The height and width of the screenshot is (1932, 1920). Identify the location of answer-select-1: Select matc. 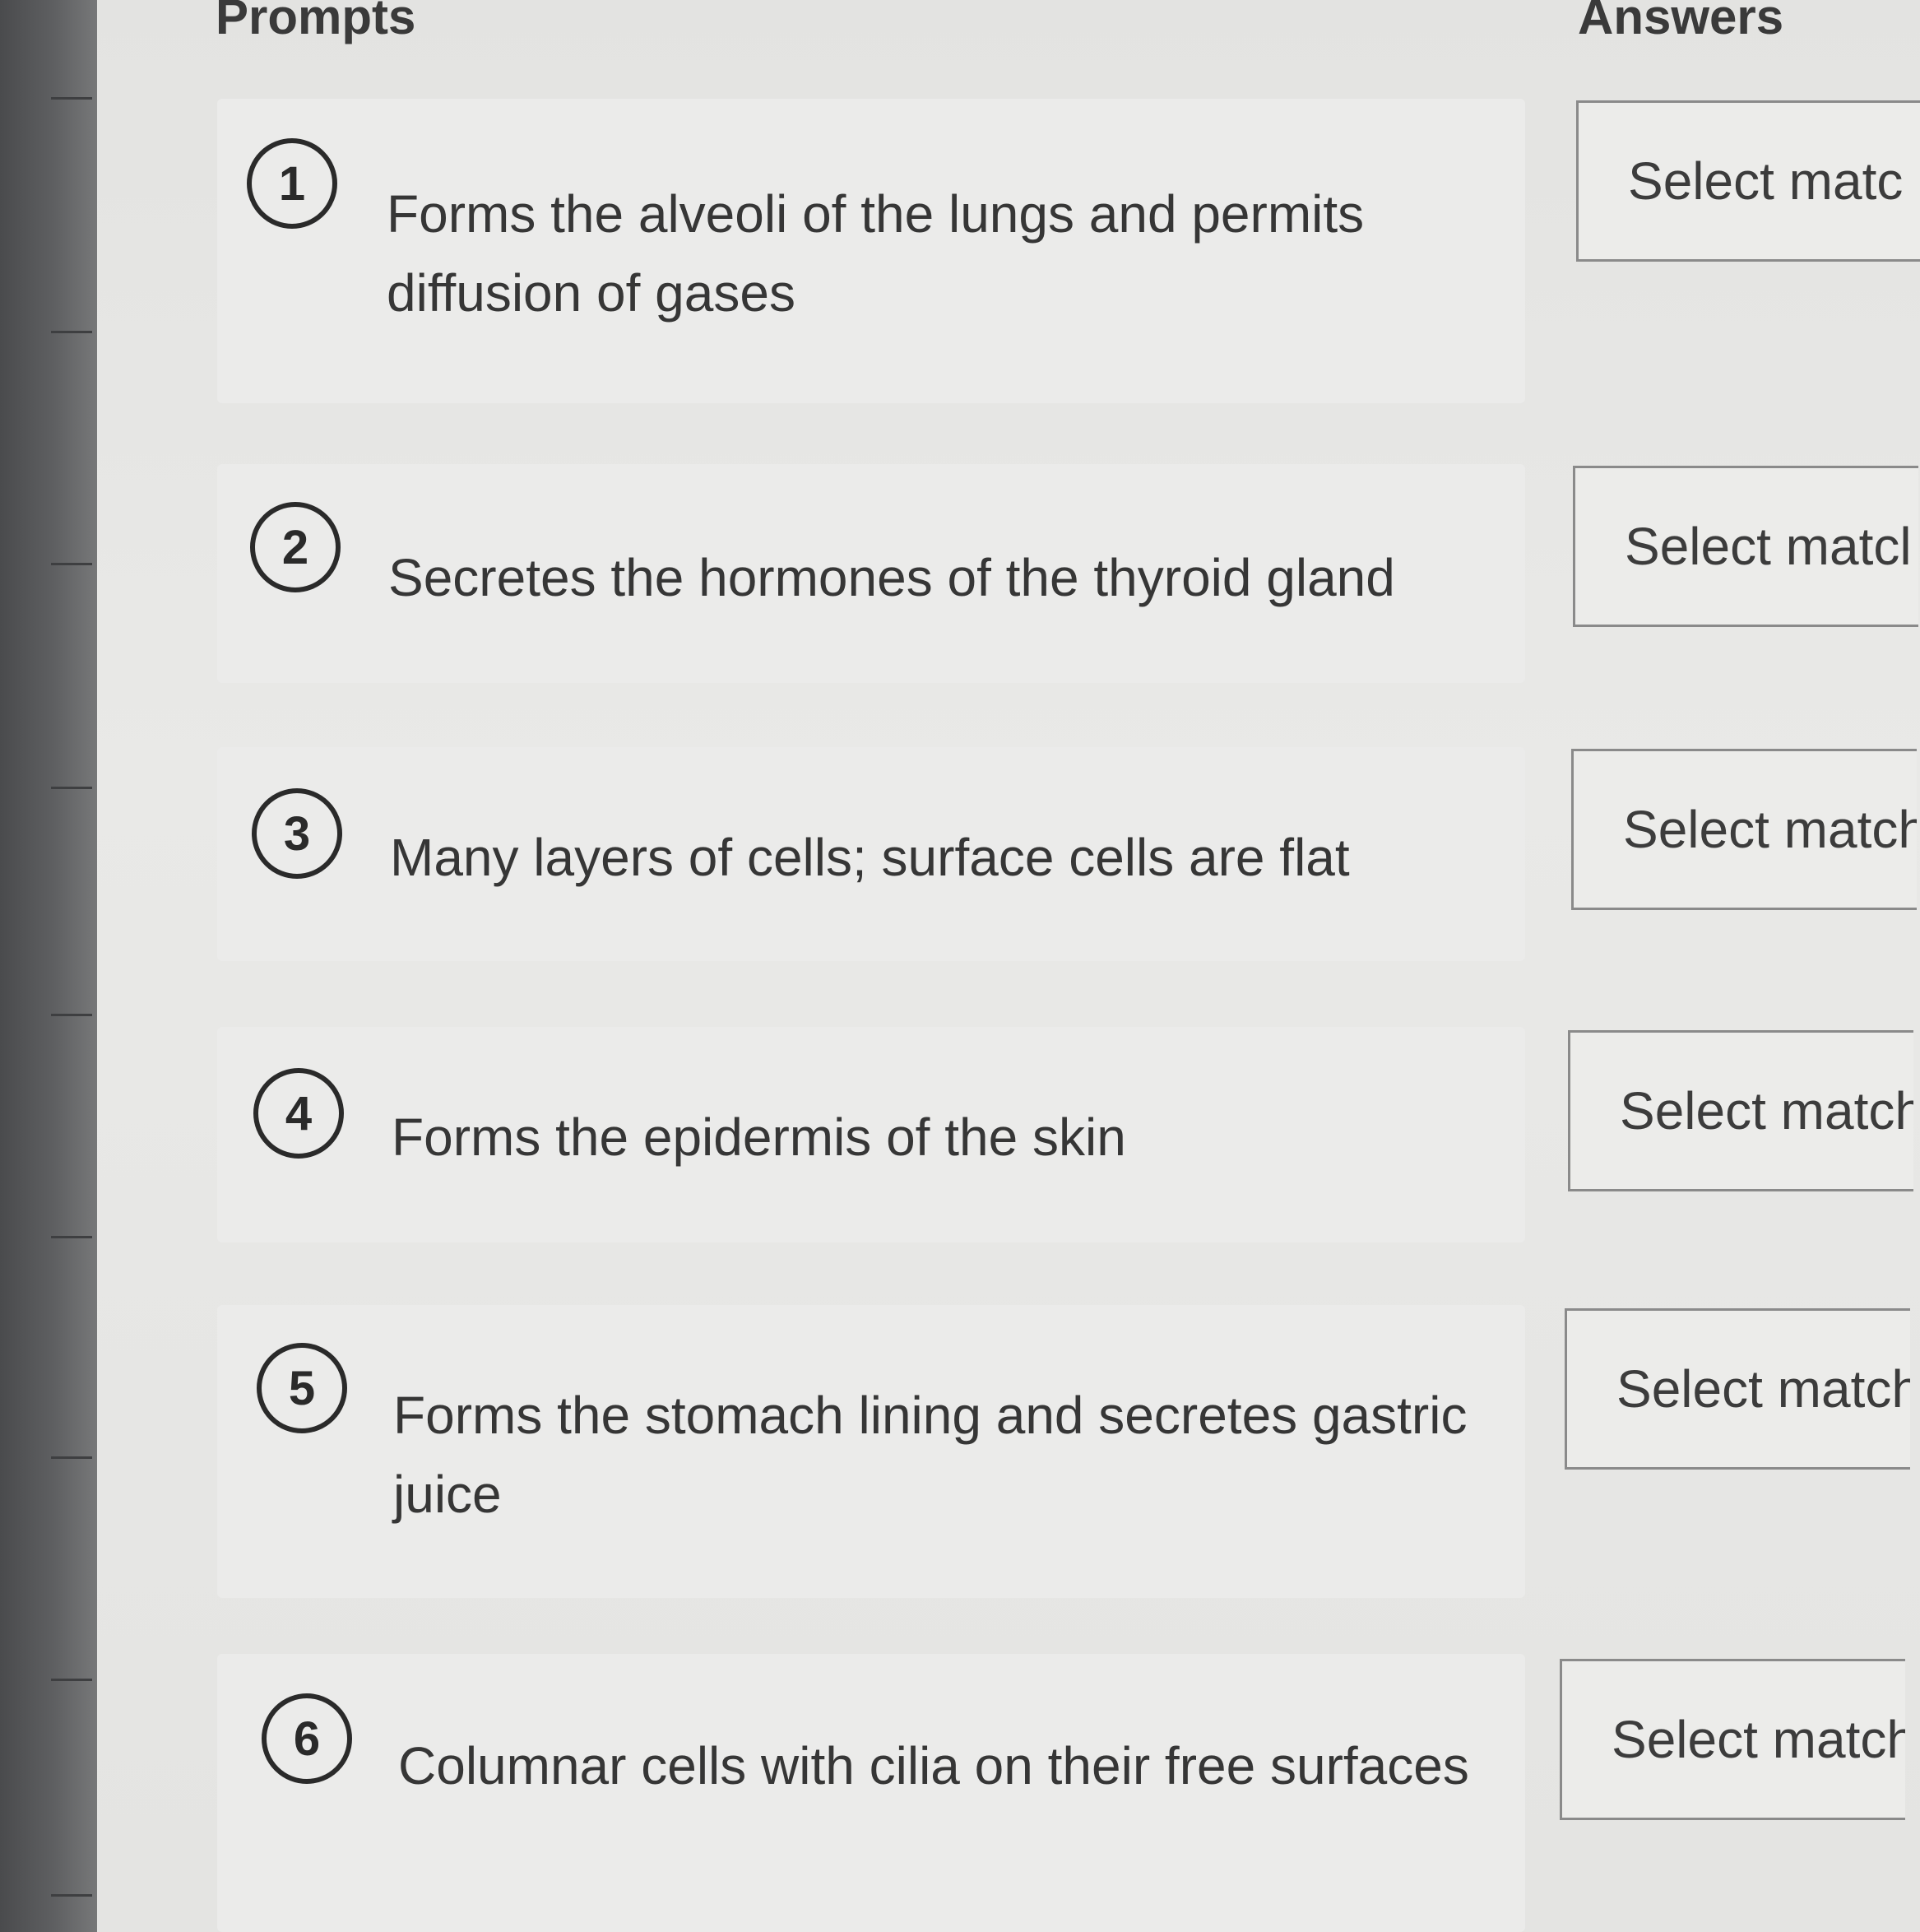
(1748, 181).